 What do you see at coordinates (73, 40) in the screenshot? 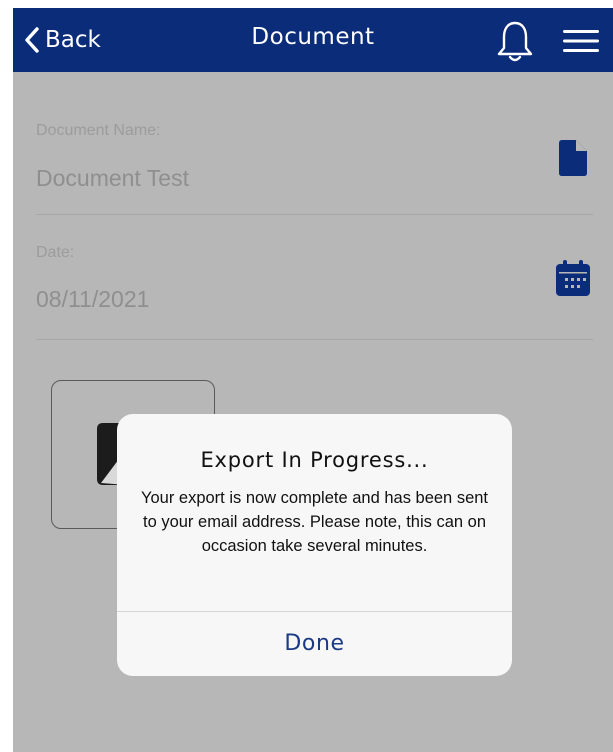
I see `back-label: Back` at bounding box center [73, 40].